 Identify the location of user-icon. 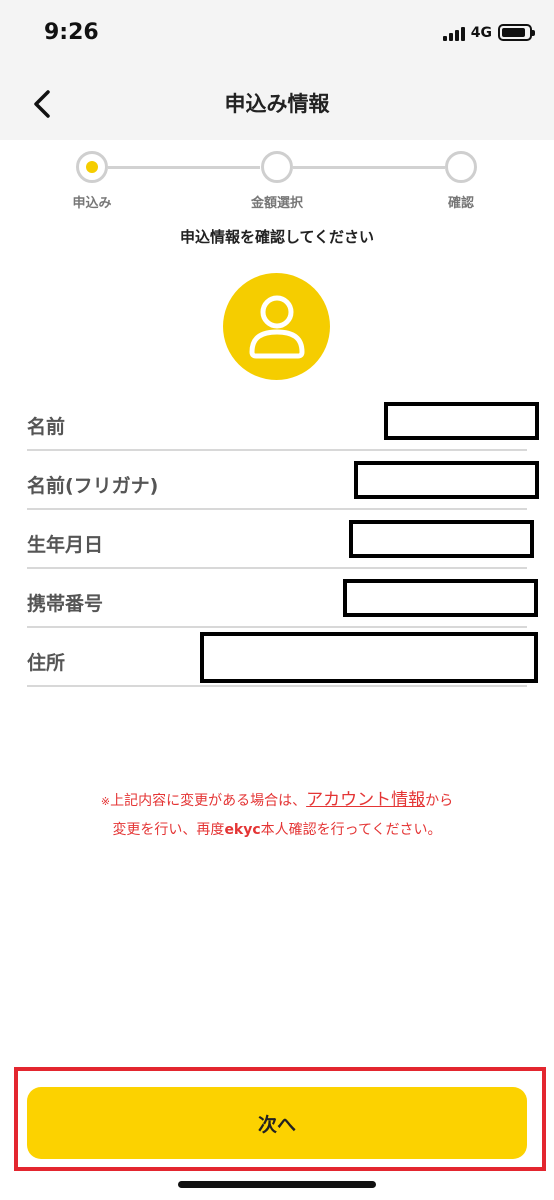
(276, 326).